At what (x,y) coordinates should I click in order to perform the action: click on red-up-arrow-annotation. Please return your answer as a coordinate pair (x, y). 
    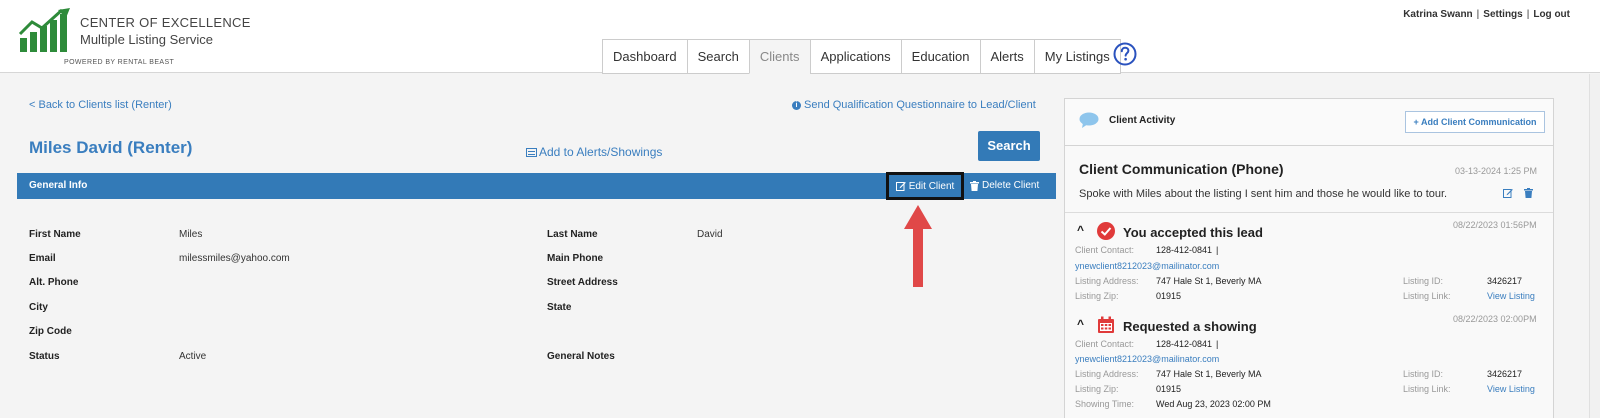
    Looking at the image, I should click on (918, 246).